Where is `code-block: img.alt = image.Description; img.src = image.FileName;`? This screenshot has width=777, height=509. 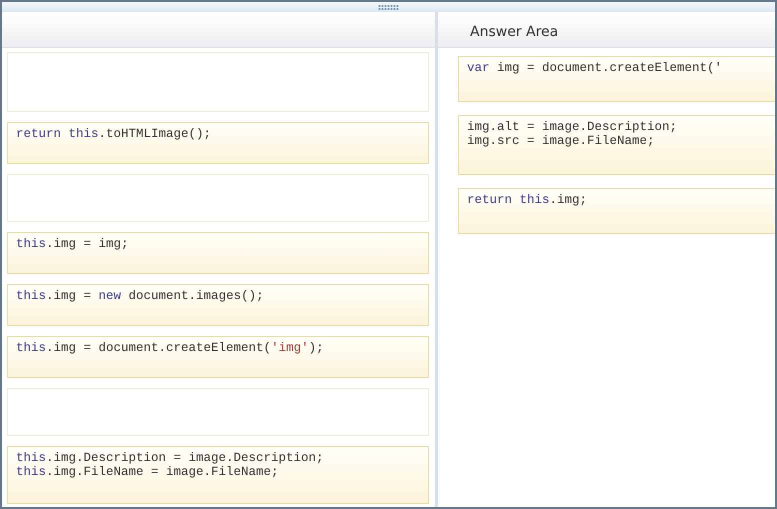
code-block: img.alt = image.Description; img.src = image.FileName; is located at coordinates (616, 145).